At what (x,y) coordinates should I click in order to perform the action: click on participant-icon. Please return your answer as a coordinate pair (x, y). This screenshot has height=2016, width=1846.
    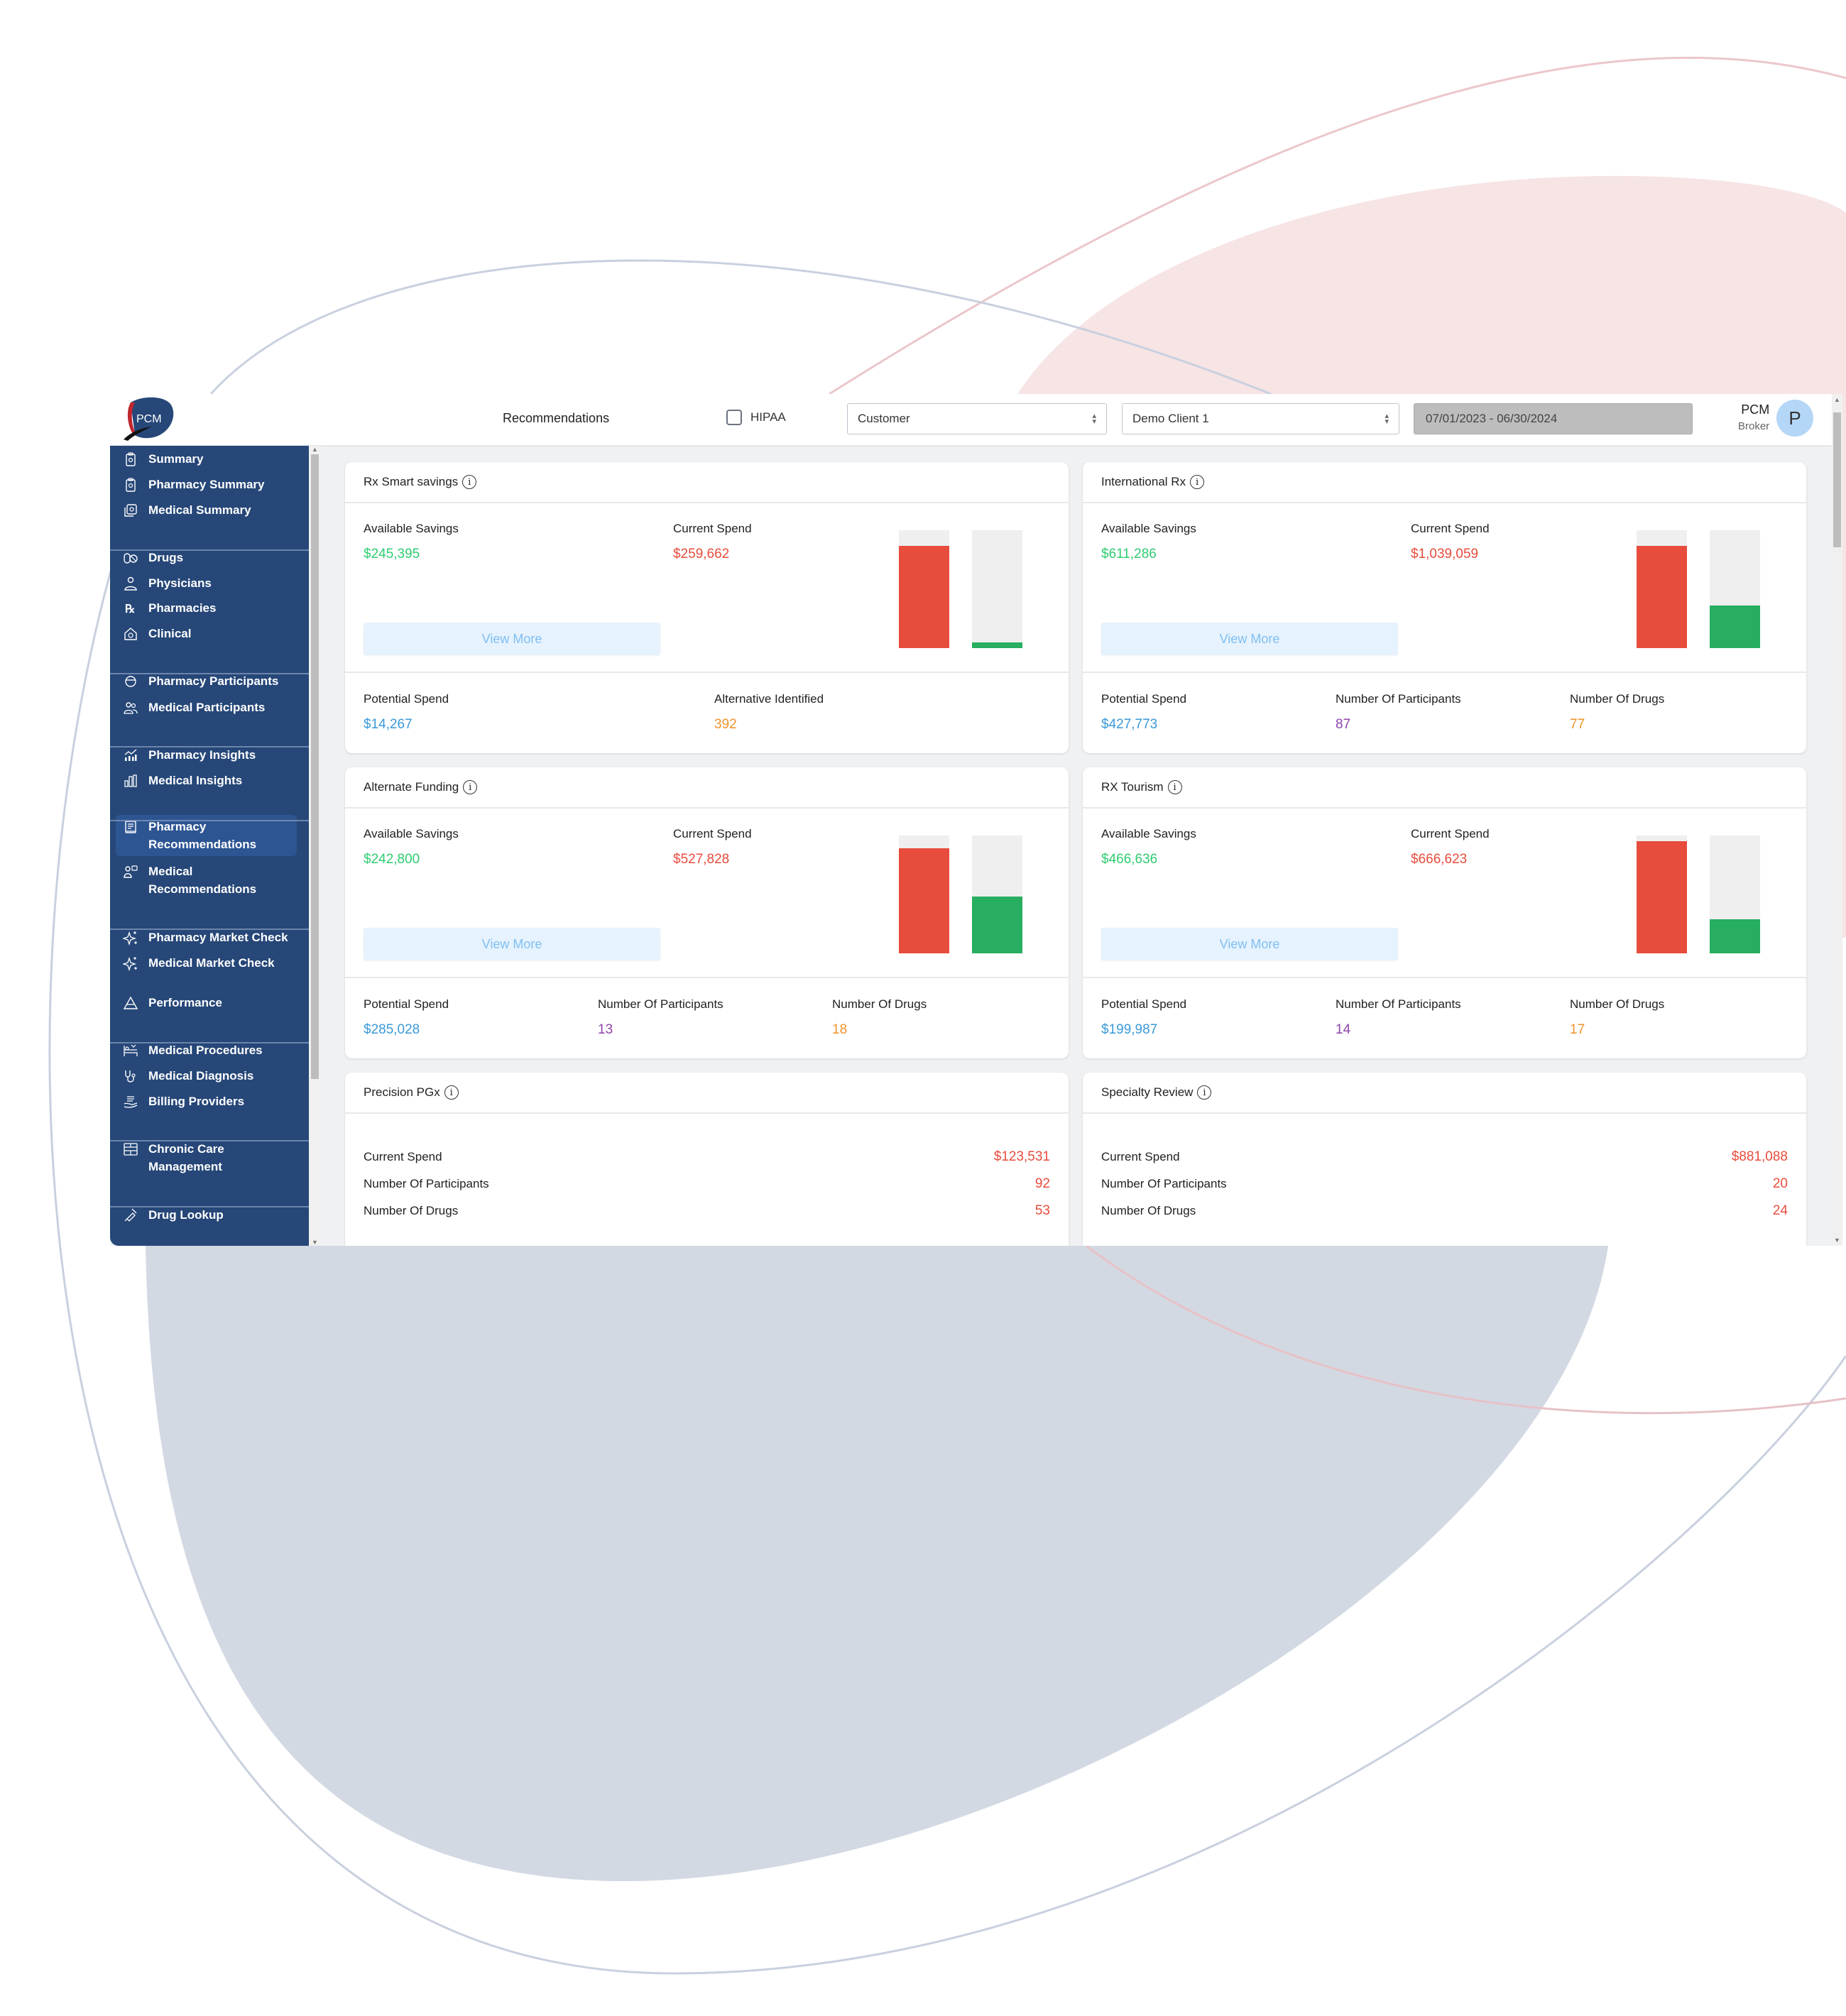
    Looking at the image, I should click on (130, 682).